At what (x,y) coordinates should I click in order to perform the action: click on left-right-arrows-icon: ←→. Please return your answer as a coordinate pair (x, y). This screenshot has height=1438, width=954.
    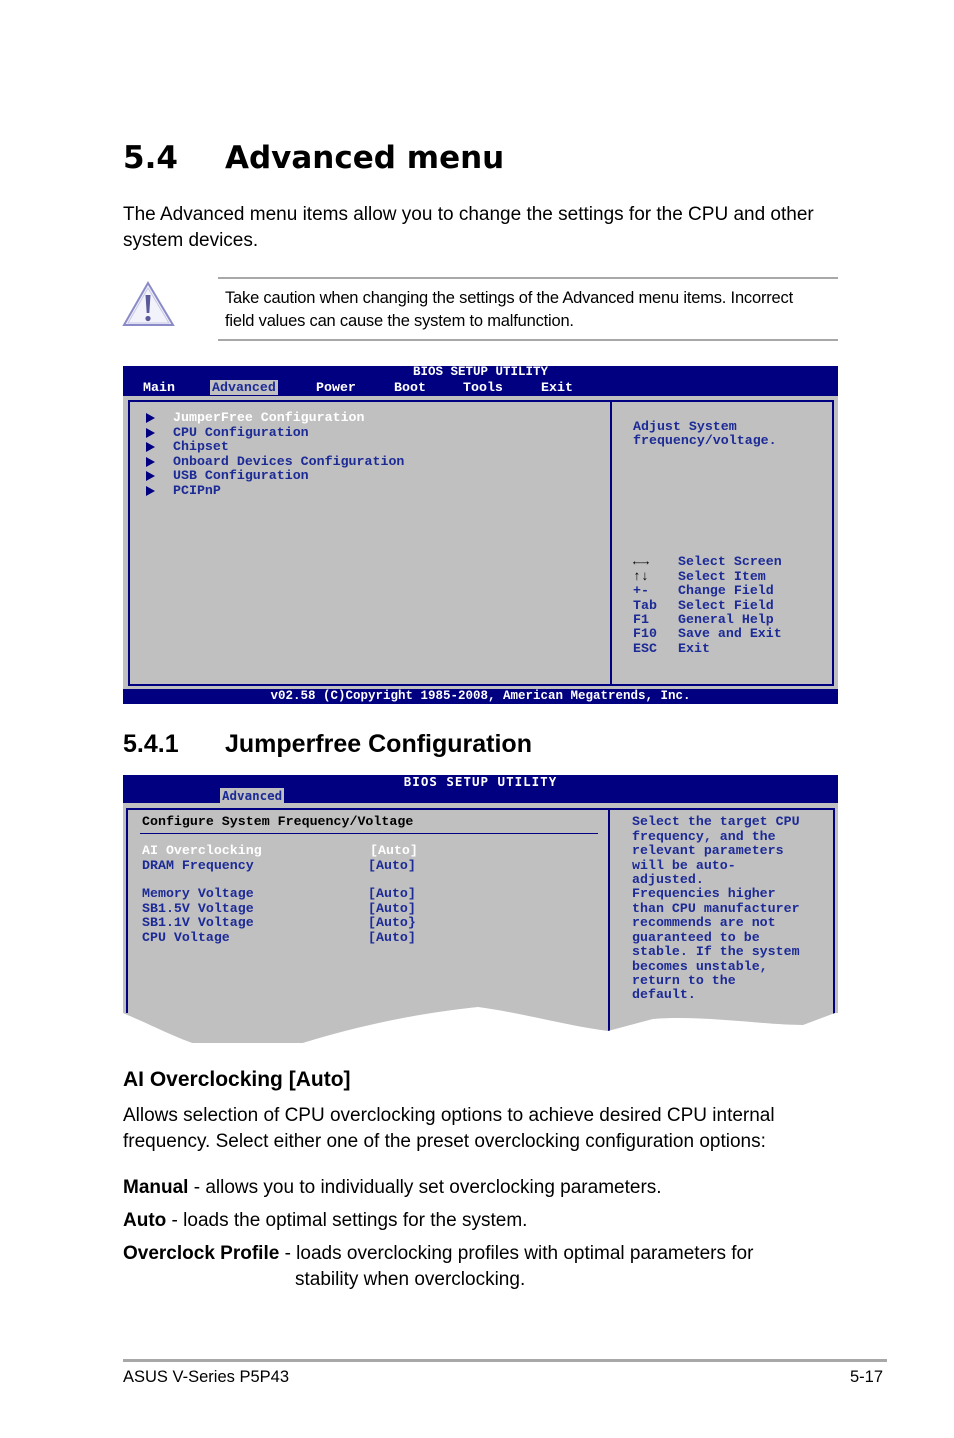
    Looking at the image, I should click on (641, 561).